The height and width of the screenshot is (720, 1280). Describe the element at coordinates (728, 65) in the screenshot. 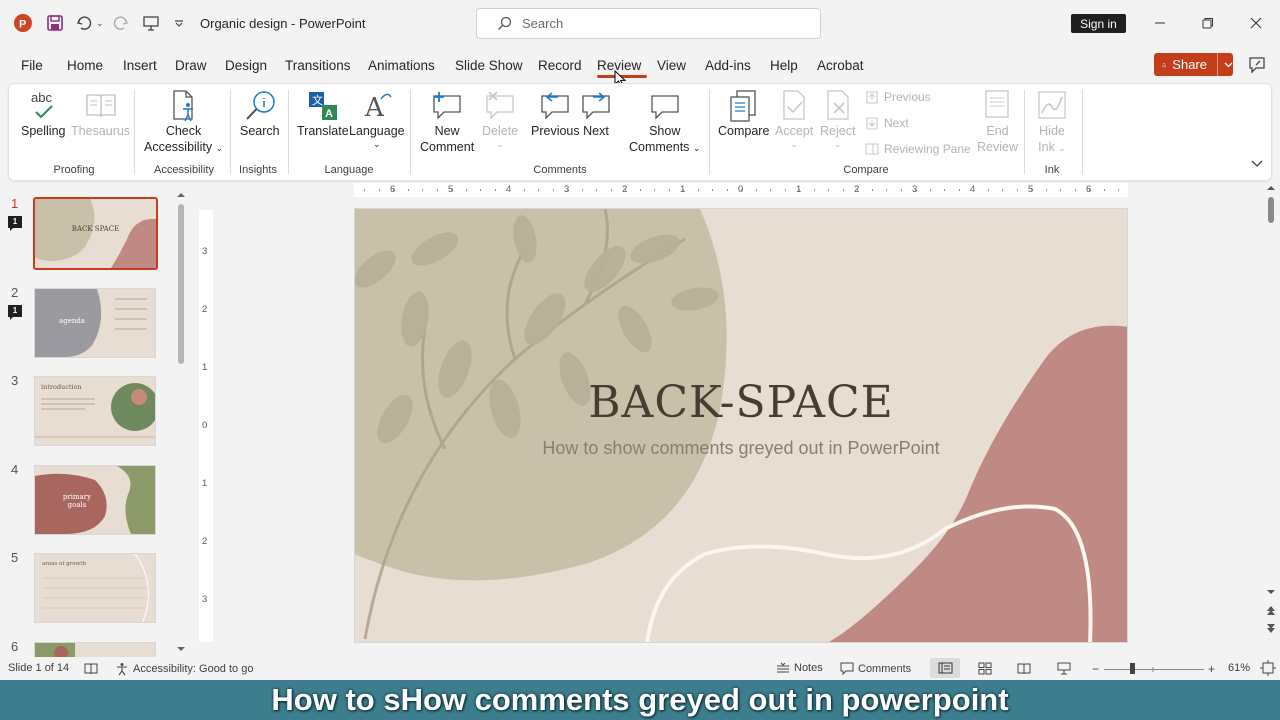

I see `tab-add-ins: Add-ins` at that location.